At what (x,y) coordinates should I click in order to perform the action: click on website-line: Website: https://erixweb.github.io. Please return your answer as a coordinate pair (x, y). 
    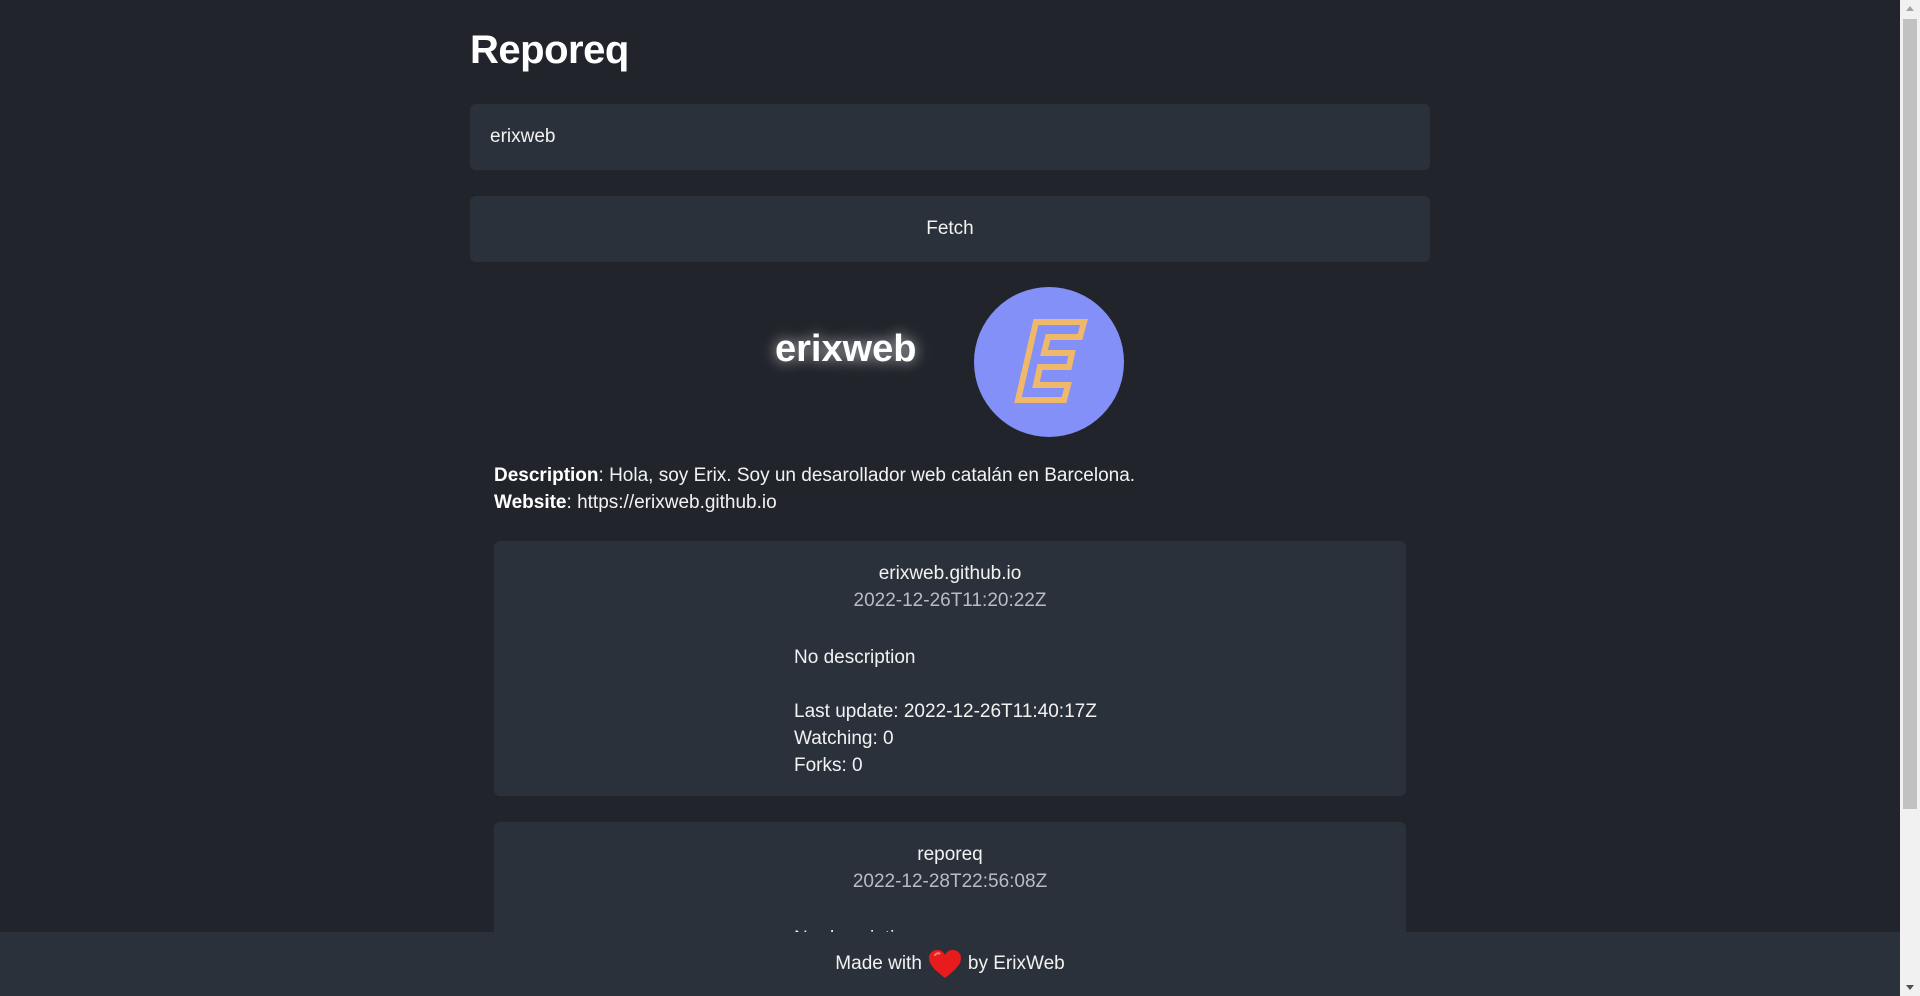
    Looking at the image, I should click on (814, 502).